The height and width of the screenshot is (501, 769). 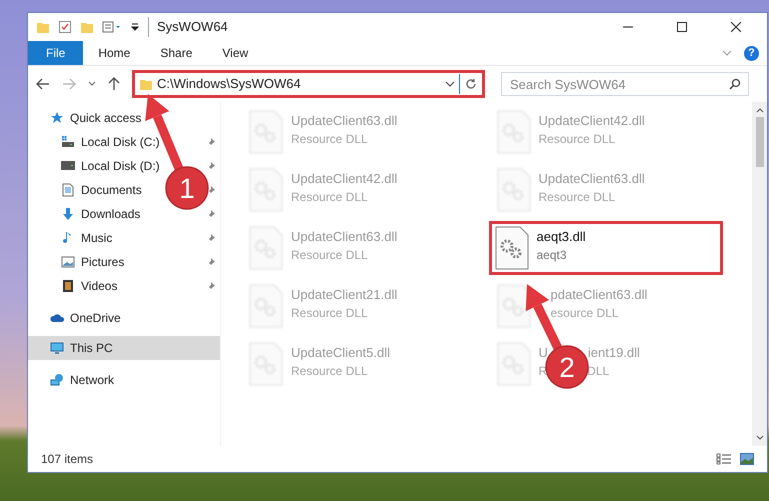 I want to click on file-name: pdateClient63.dll, so click(x=599, y=295).